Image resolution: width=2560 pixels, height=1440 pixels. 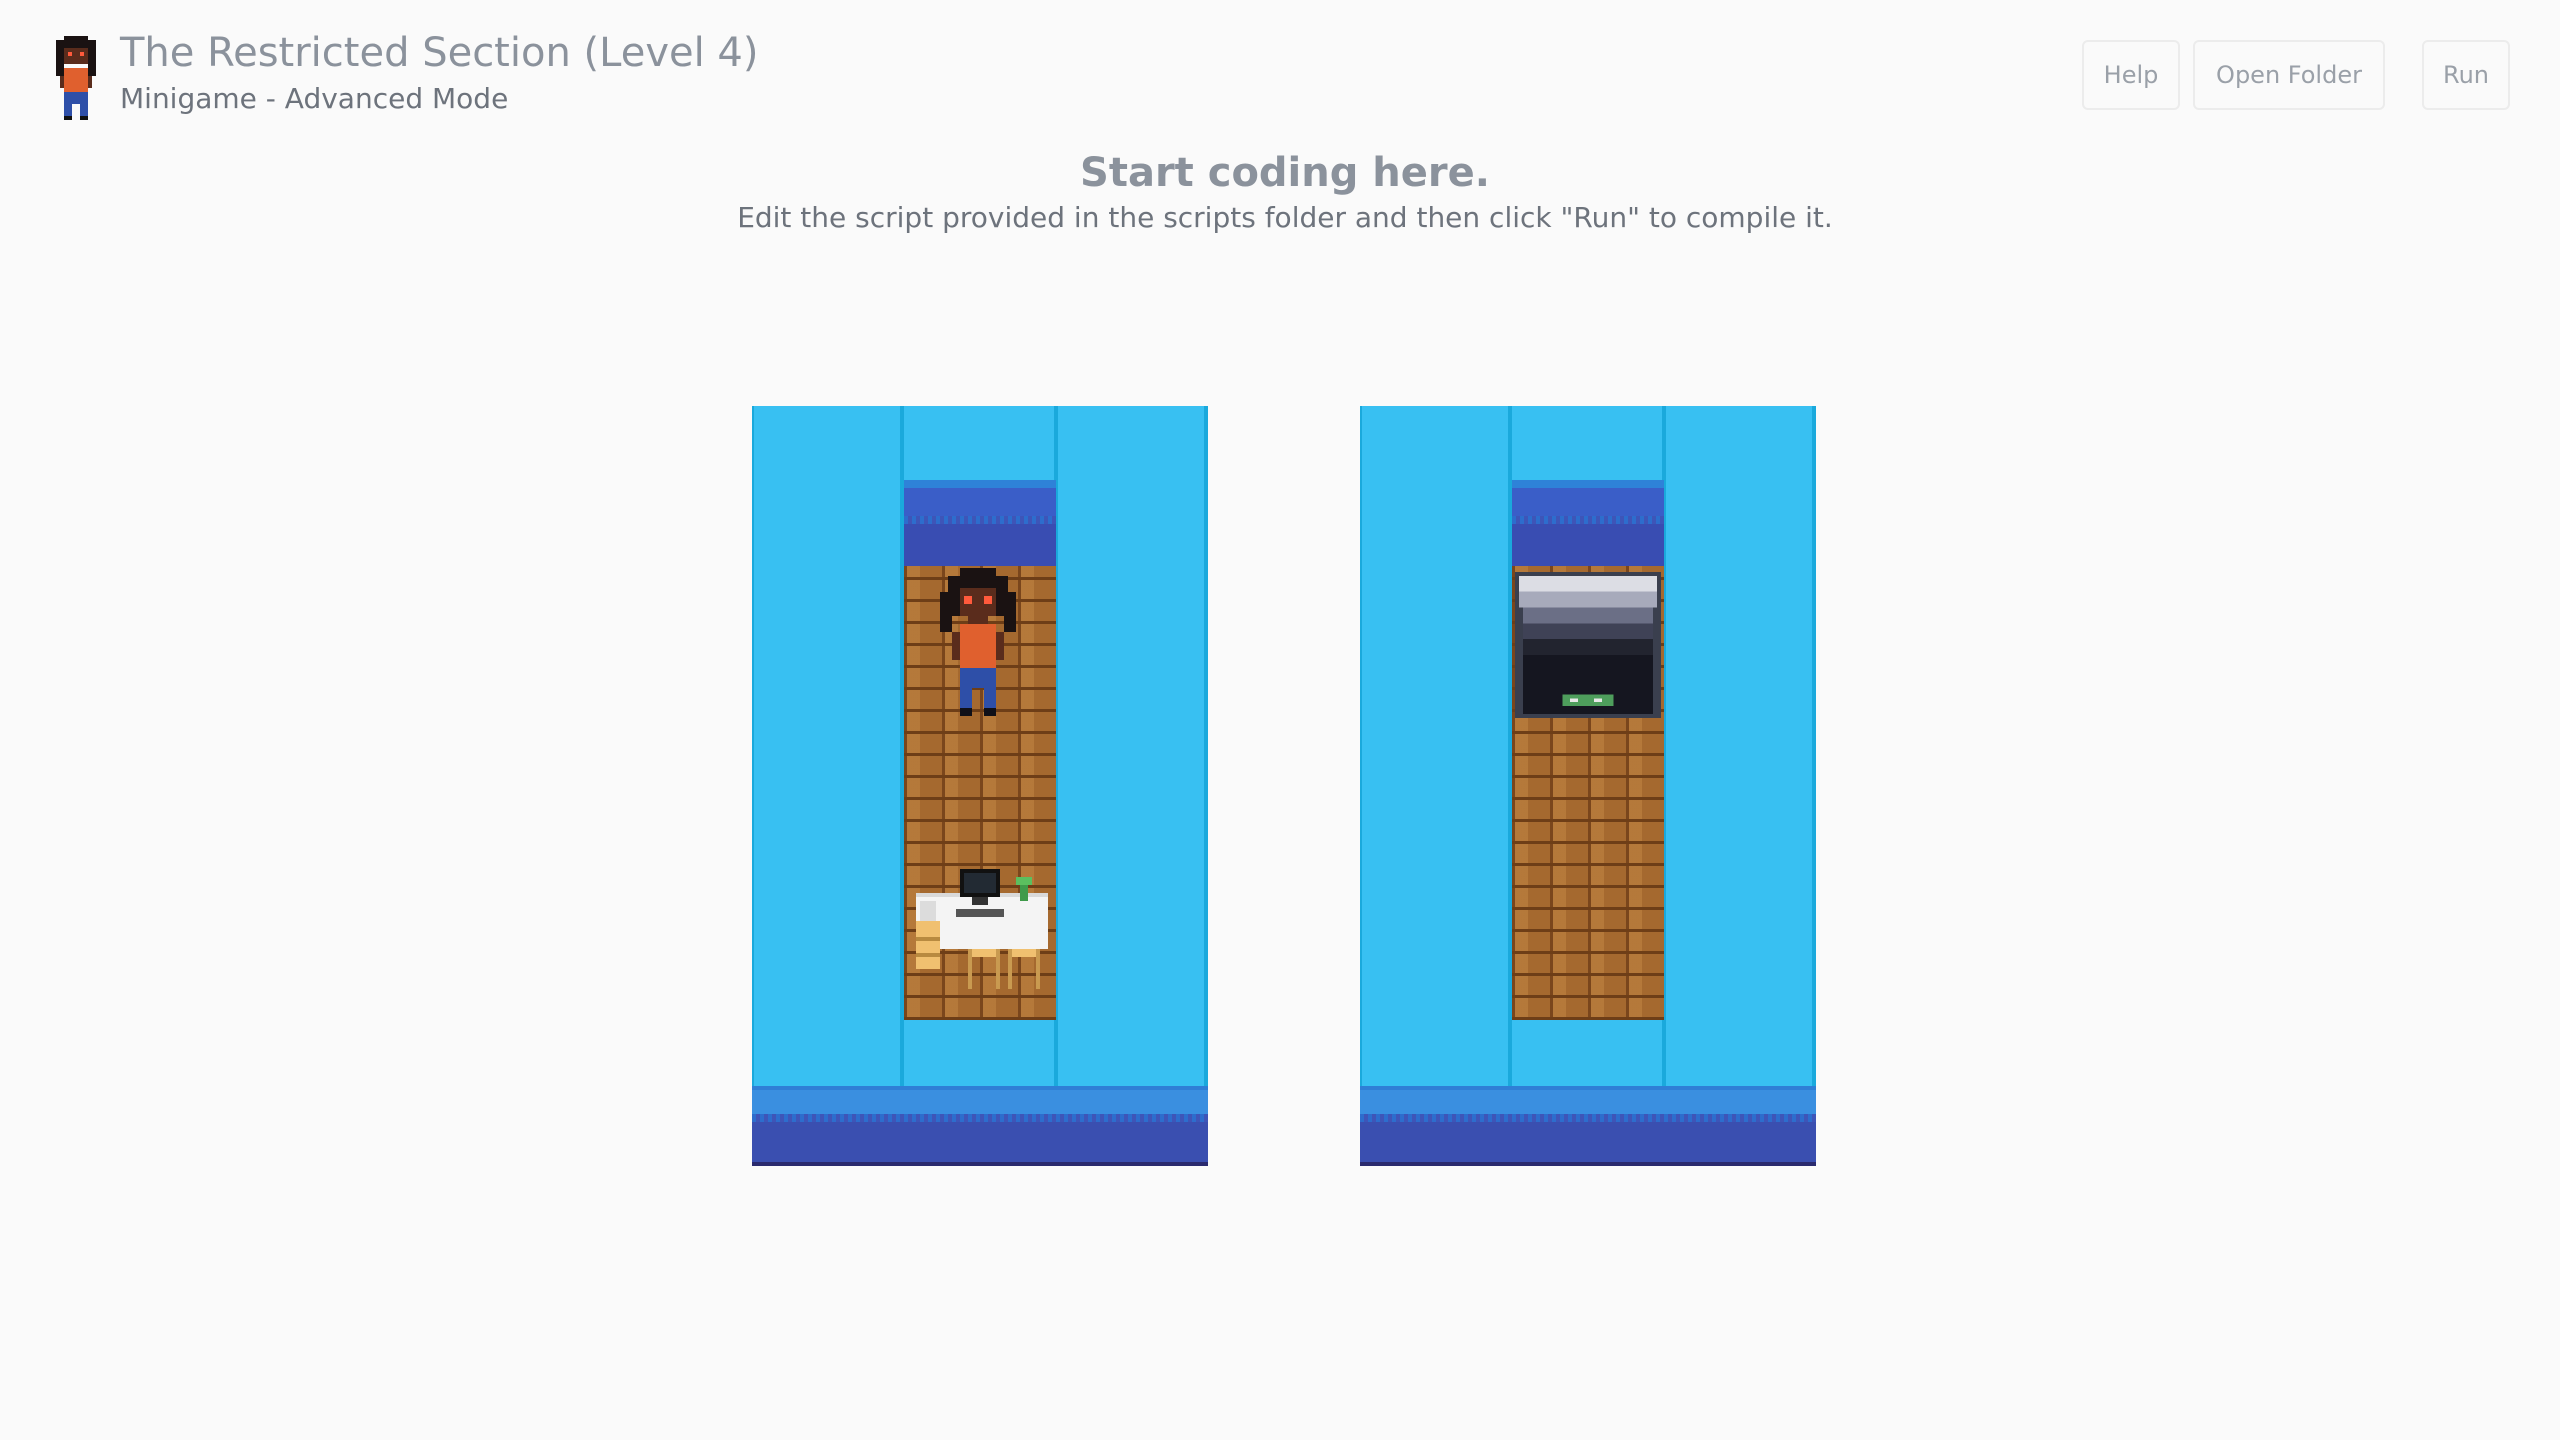 I want to click on open-folder-button: Open Folder, so click(x=2289, y=75).